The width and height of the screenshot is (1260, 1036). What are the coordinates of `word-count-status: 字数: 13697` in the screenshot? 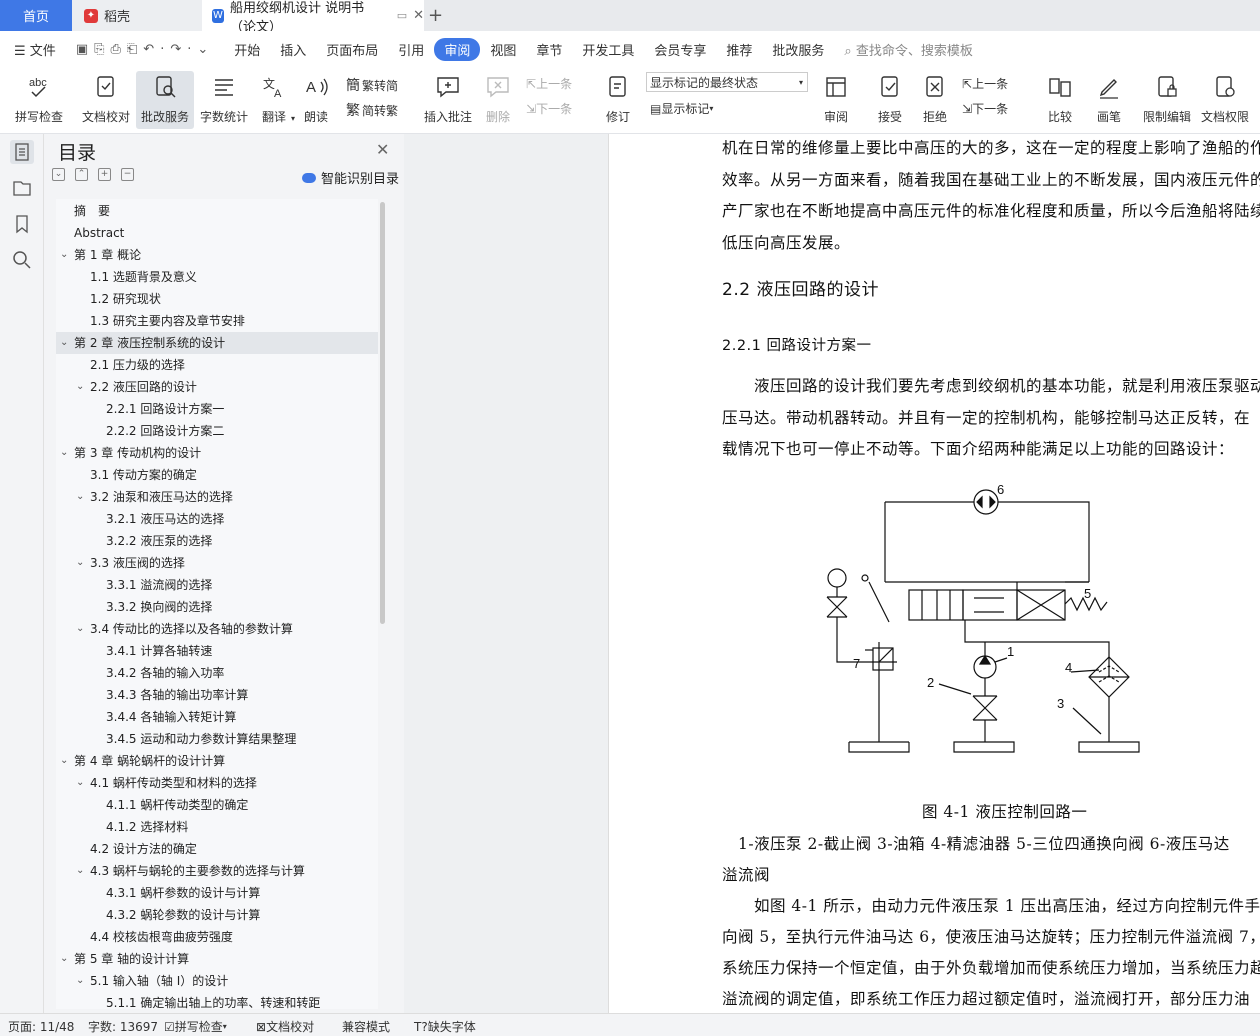 It's located at (123, 1026).